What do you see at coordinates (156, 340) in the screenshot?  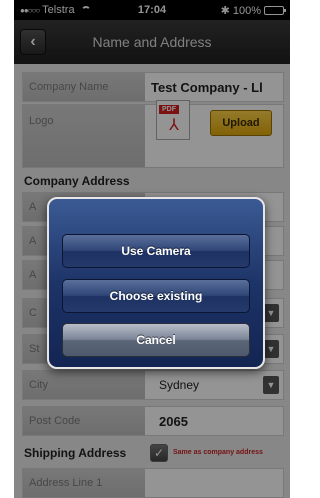 I see `cancel-button: Cancel` at bounding box center [156, 340].